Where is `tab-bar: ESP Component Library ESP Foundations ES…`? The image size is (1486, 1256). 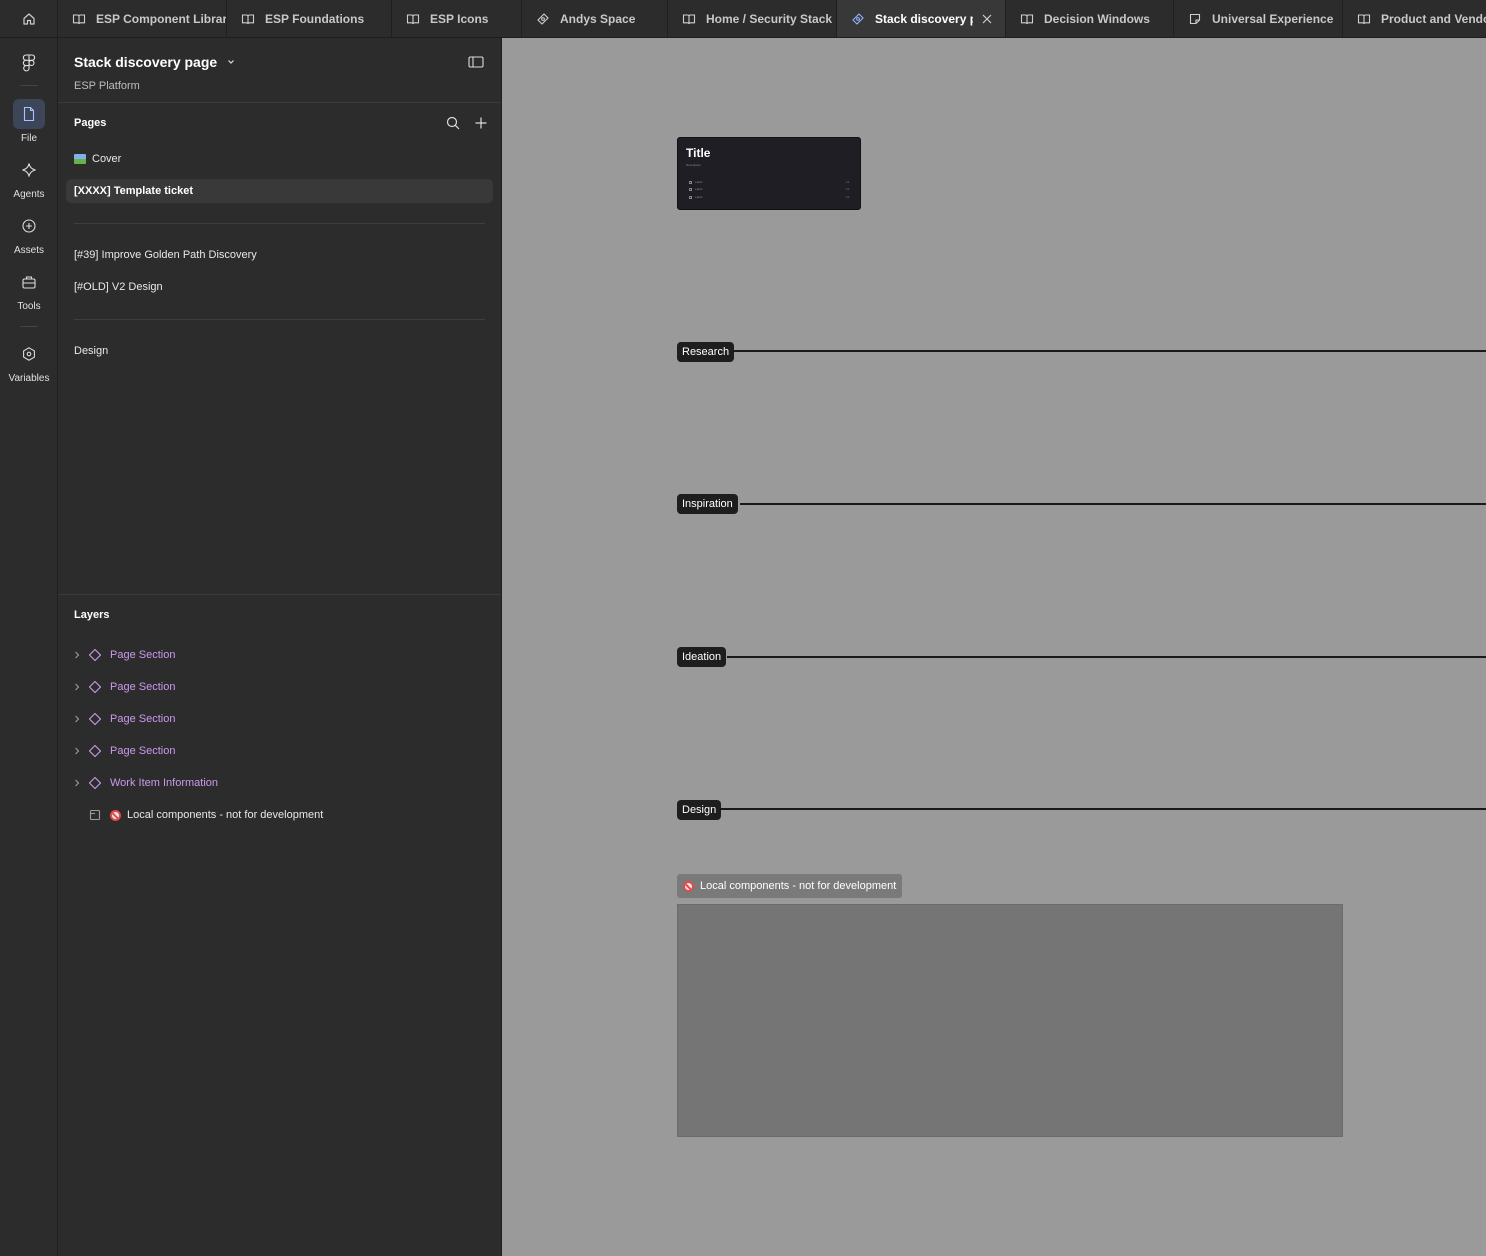
tab-bar: ESP Component Library ESP Foundations ES… is located at coordinates (743, 19).